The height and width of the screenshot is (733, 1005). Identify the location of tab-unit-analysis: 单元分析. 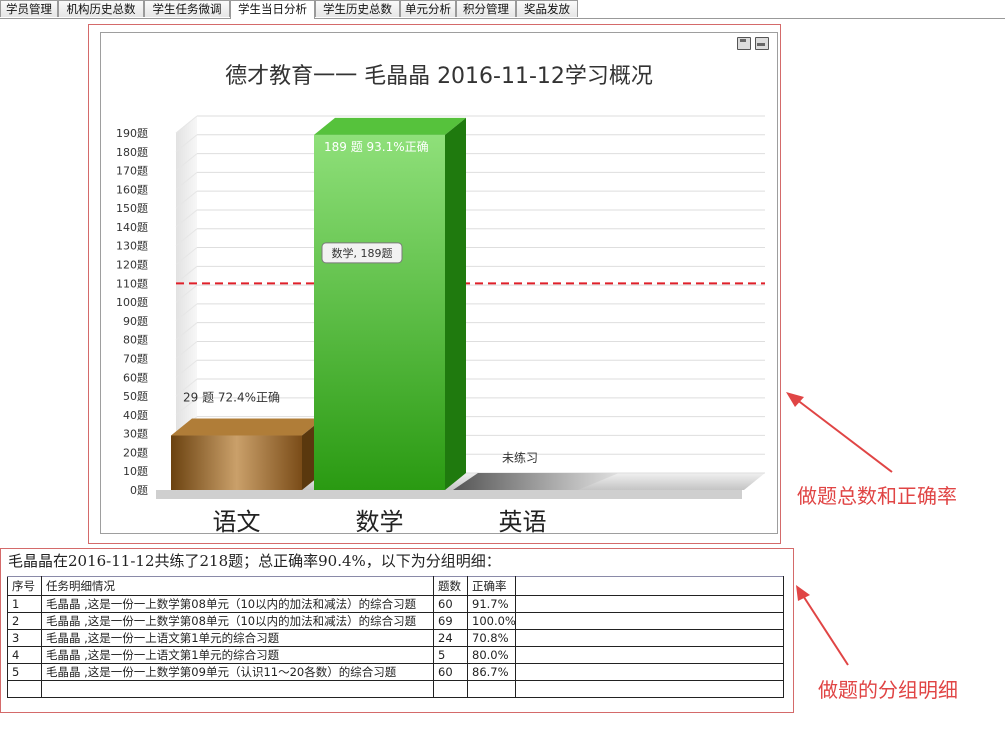
(428, 8).